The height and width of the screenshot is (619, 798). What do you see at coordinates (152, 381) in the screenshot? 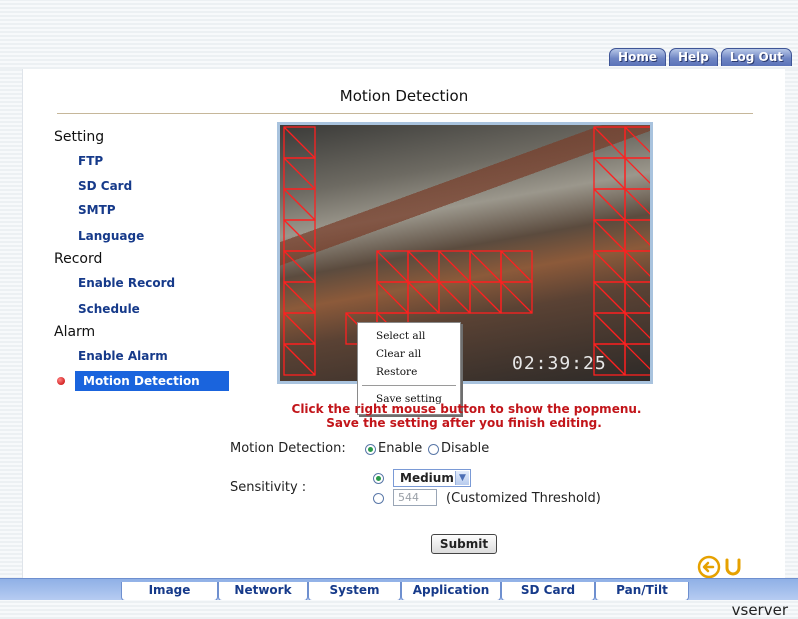
I see `sidebar-item-motion-detection: Motion Detection` at bounding box center [152, 381].